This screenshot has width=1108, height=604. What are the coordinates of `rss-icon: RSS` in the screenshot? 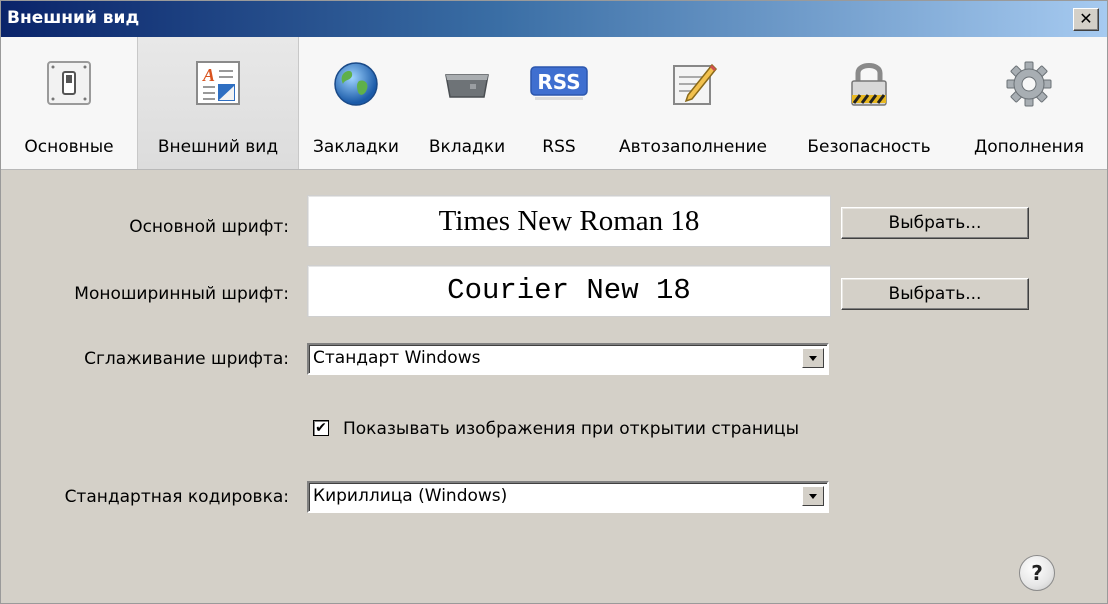 It's located at (559, 83).